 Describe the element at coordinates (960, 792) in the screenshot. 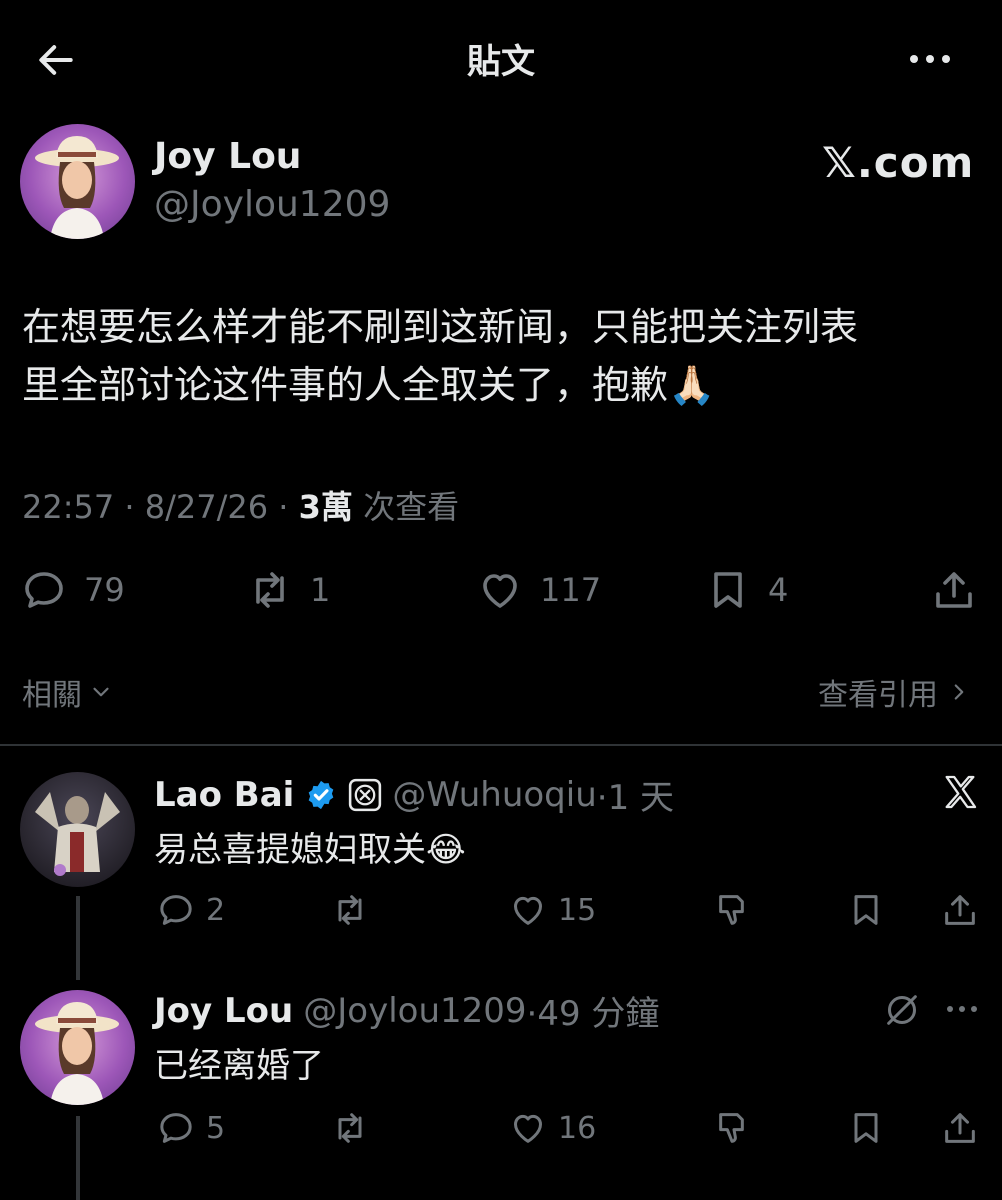

I see `x-logo-icon` at that location.